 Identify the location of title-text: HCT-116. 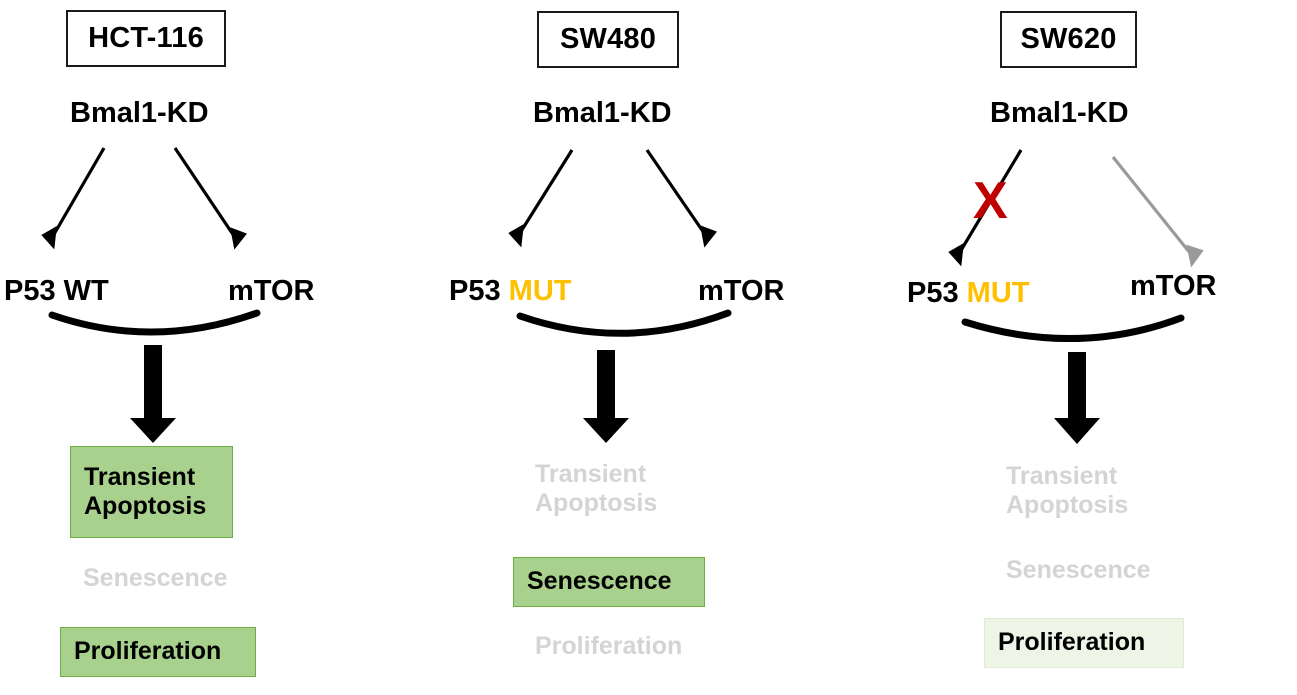
(146, 38).